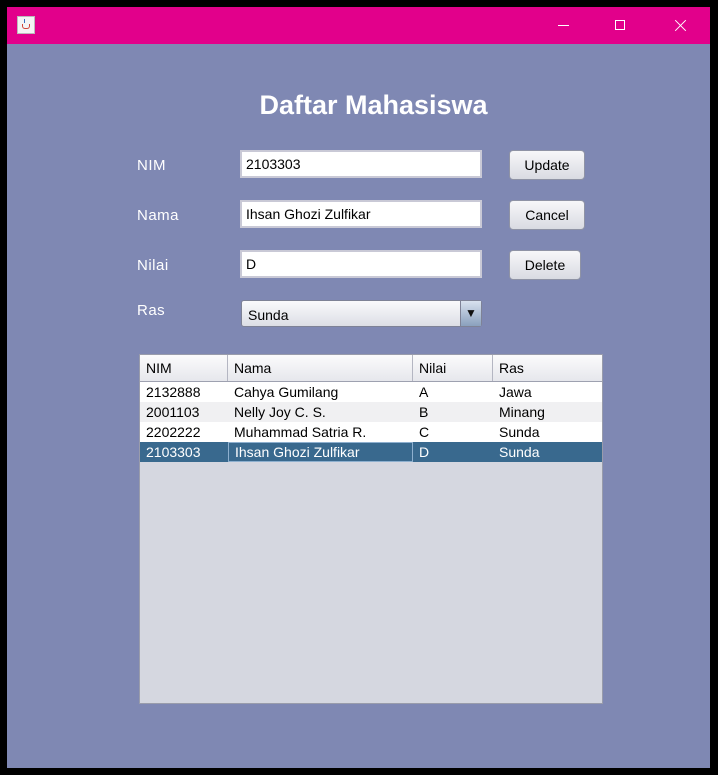 The height and width of the screenshot is (775, 718). I want to click on cell-ras: Jawa, so click(547, 392).